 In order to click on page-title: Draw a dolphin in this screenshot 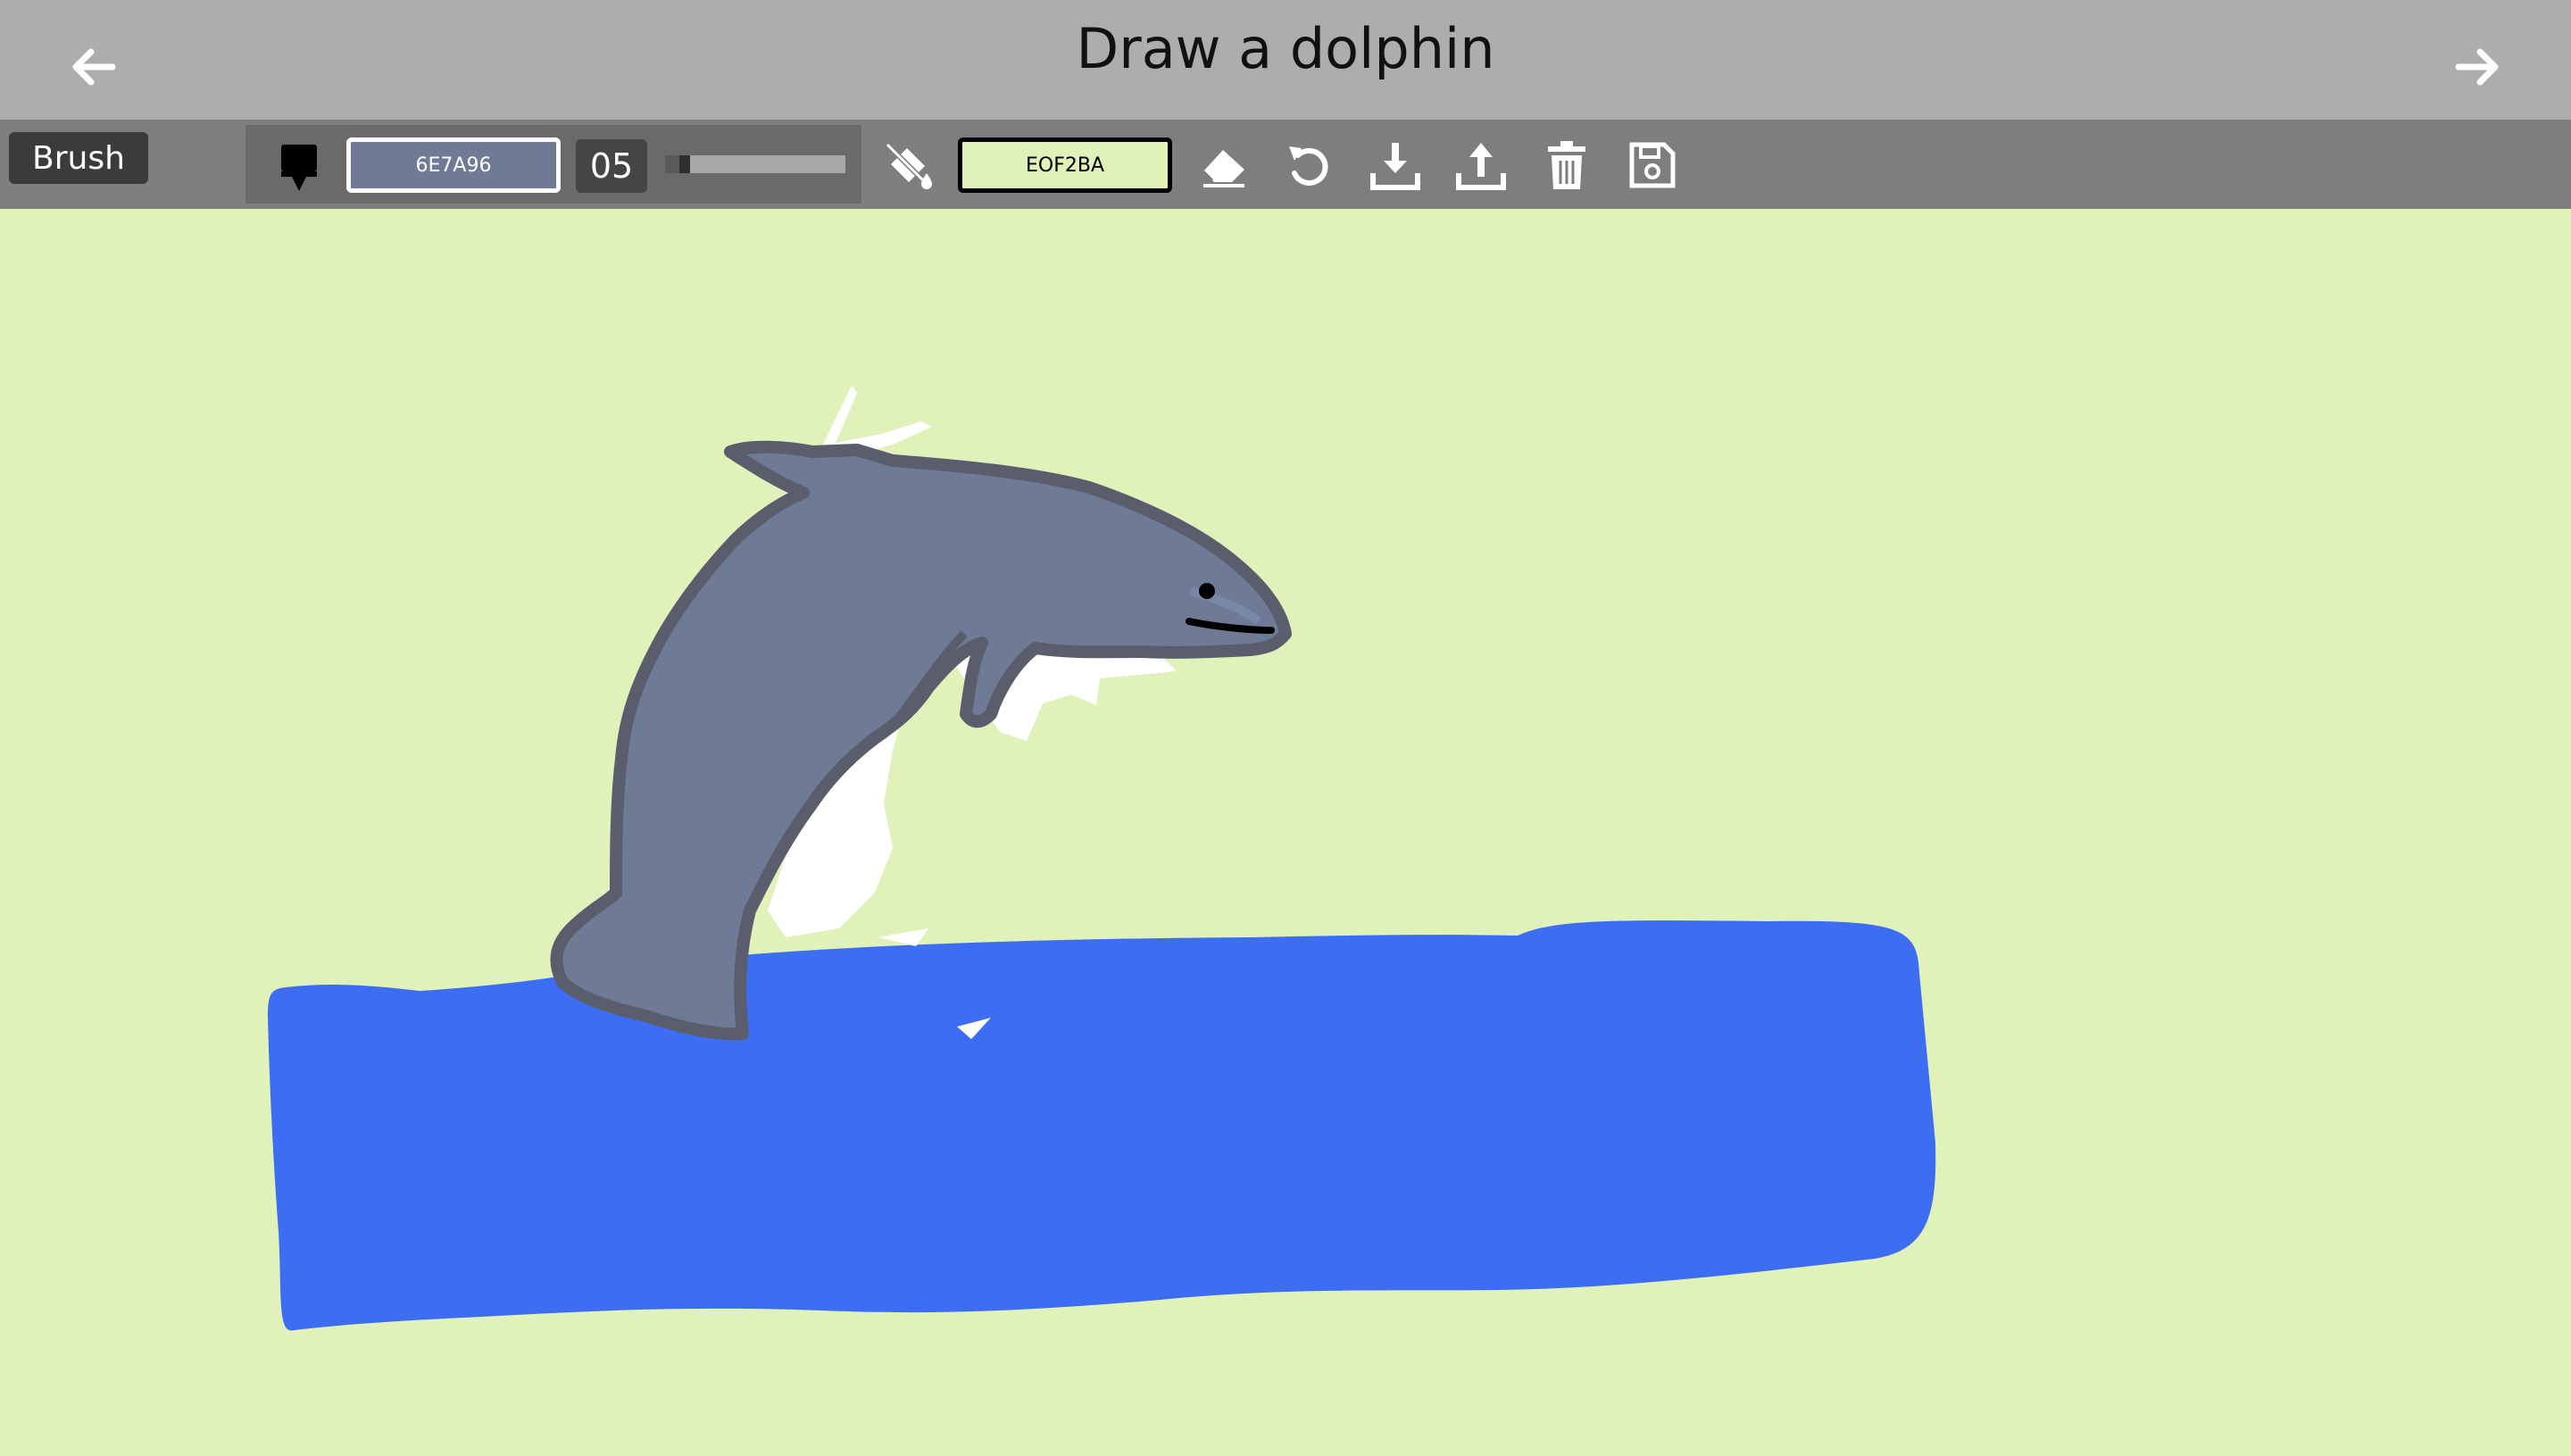, I will do `click(1285, 49)`.